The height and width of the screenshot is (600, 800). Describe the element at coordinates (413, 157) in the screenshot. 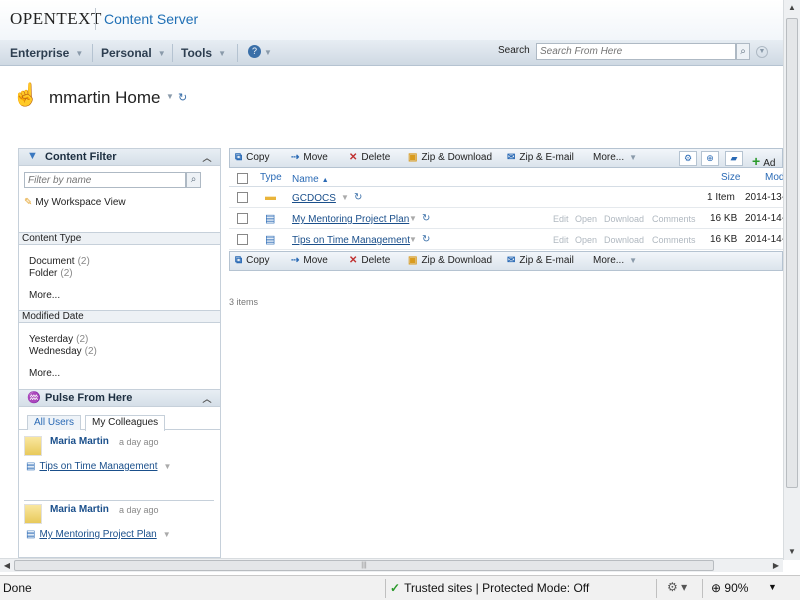

I see `zip-icon: ▣` at that location.